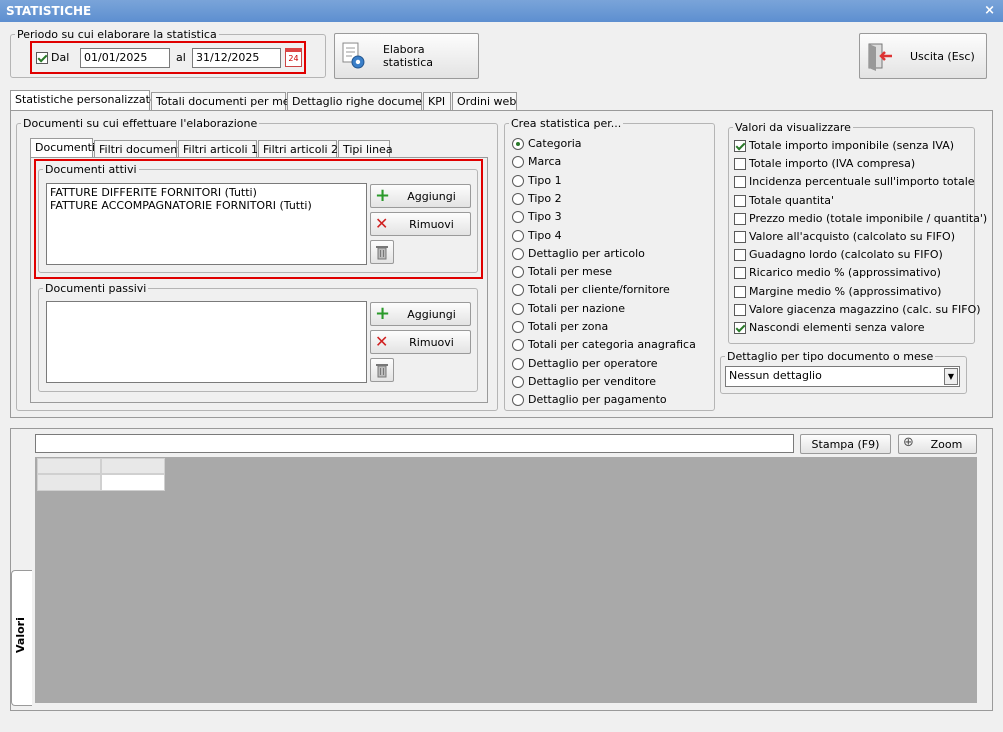 This screenshot has width=1003, height=732. Describe the element at coordinates (133, 482) in the screenshot. I see `grid-cell` at that location.